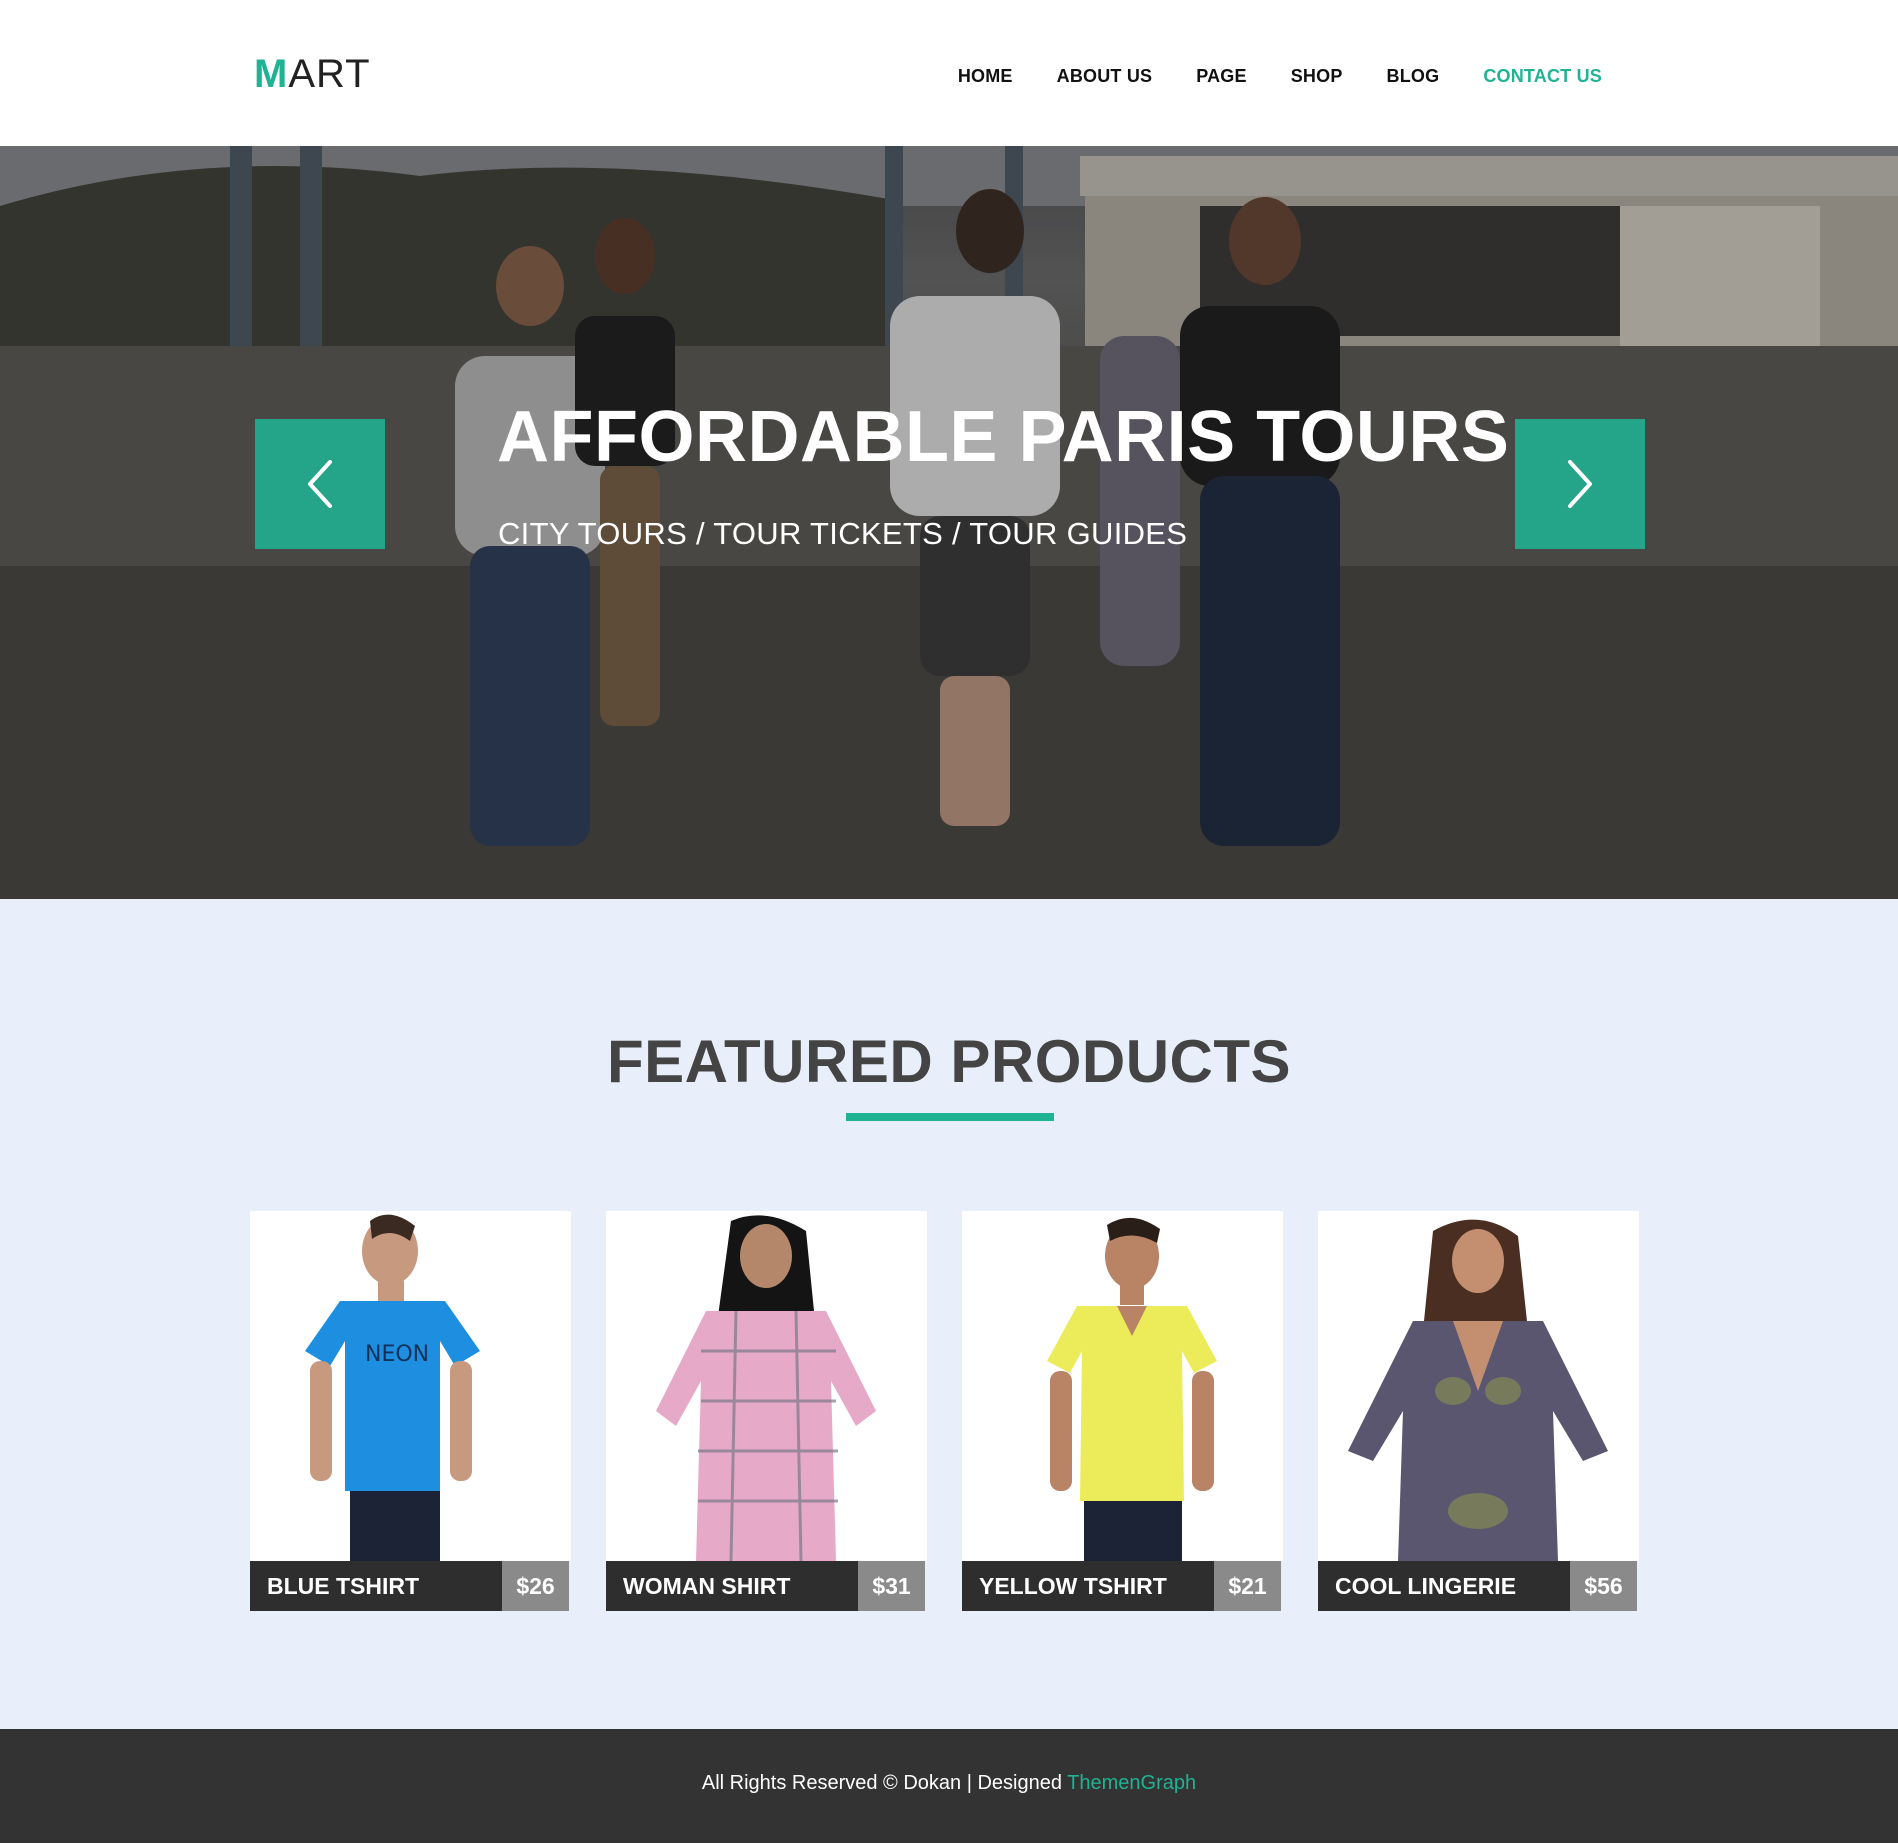 The image size is (1898, 1843). Describe the element at coordinates (1105, 76) in the screenshot. I see `nav-item-about-us: ABOUT US` at that location.